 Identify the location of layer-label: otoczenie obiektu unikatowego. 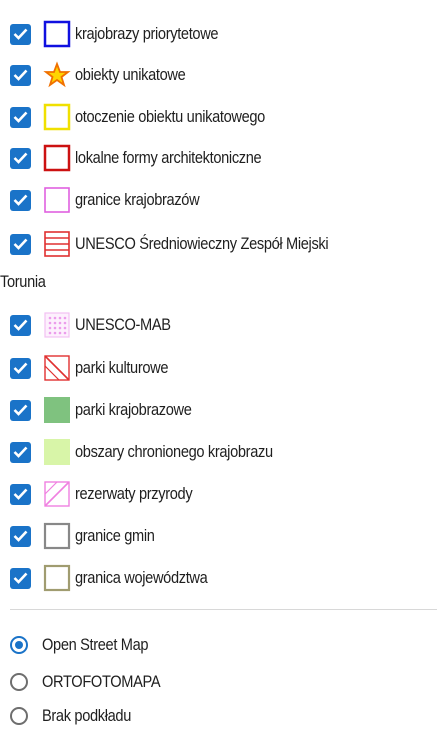
(170, 116).